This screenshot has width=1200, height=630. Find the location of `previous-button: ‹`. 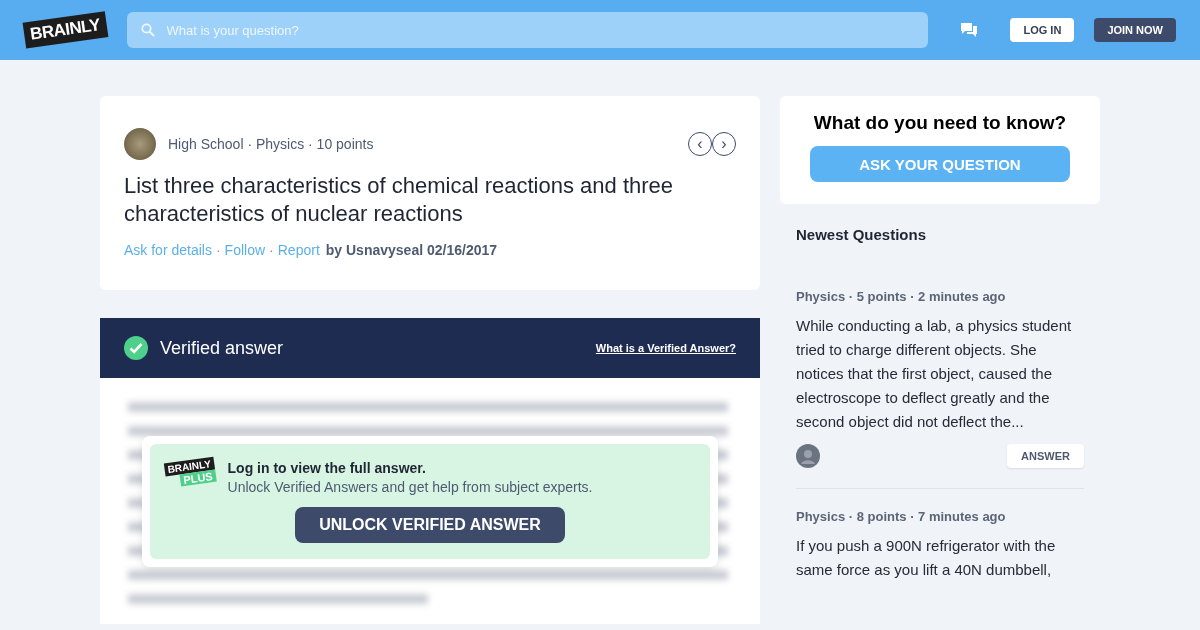

previous-button: ‹ is located at coordinates (700, 144).